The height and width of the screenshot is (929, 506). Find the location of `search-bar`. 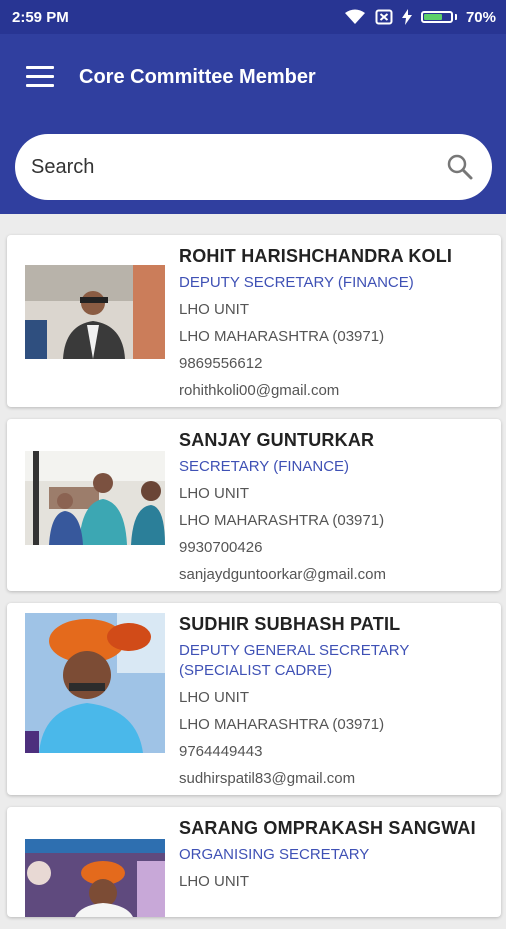

search-bar is located at coordinates (253, 167).